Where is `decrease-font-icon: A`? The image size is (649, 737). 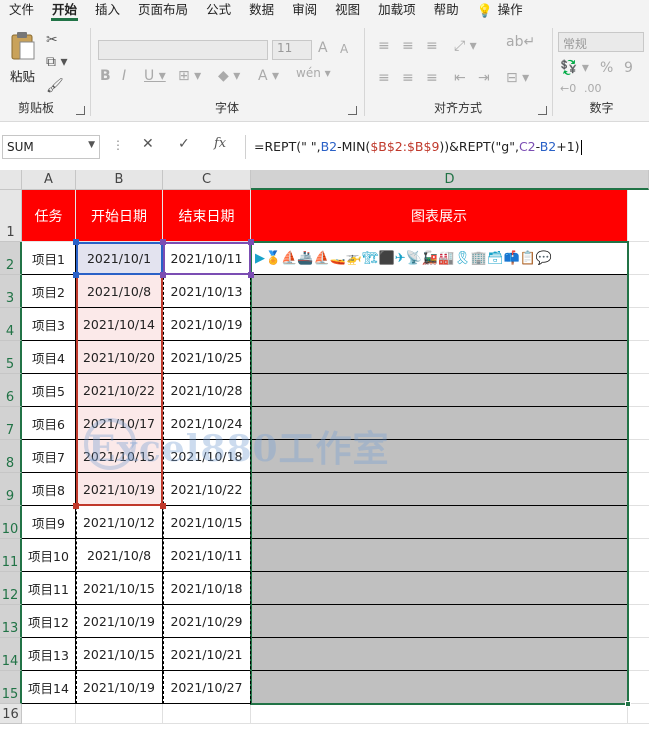
decrease-font-icon: A is located at coordinates (344, 49).